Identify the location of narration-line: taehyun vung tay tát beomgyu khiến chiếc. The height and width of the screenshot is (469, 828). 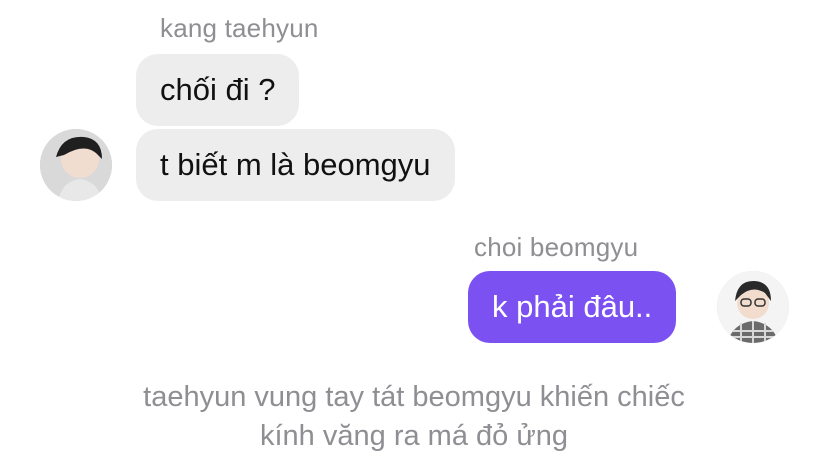
(414, 397).